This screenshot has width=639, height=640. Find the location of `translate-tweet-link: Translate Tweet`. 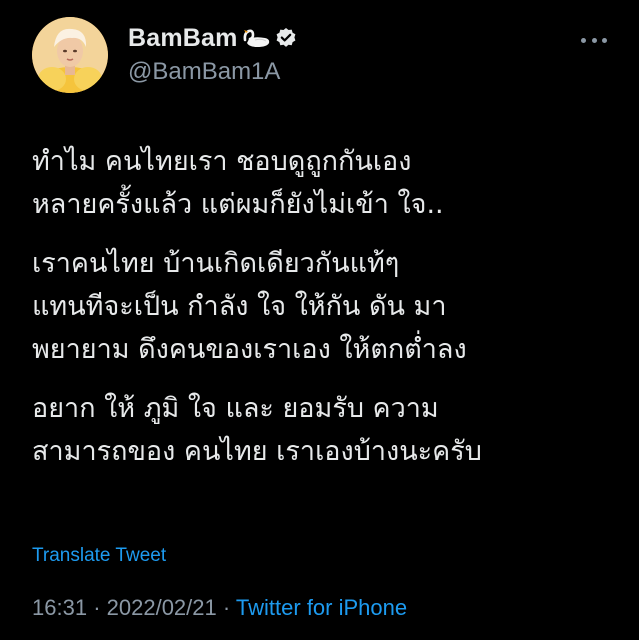

translate-tweet-link: Translate Tweet is located at coordinates (99, 556).